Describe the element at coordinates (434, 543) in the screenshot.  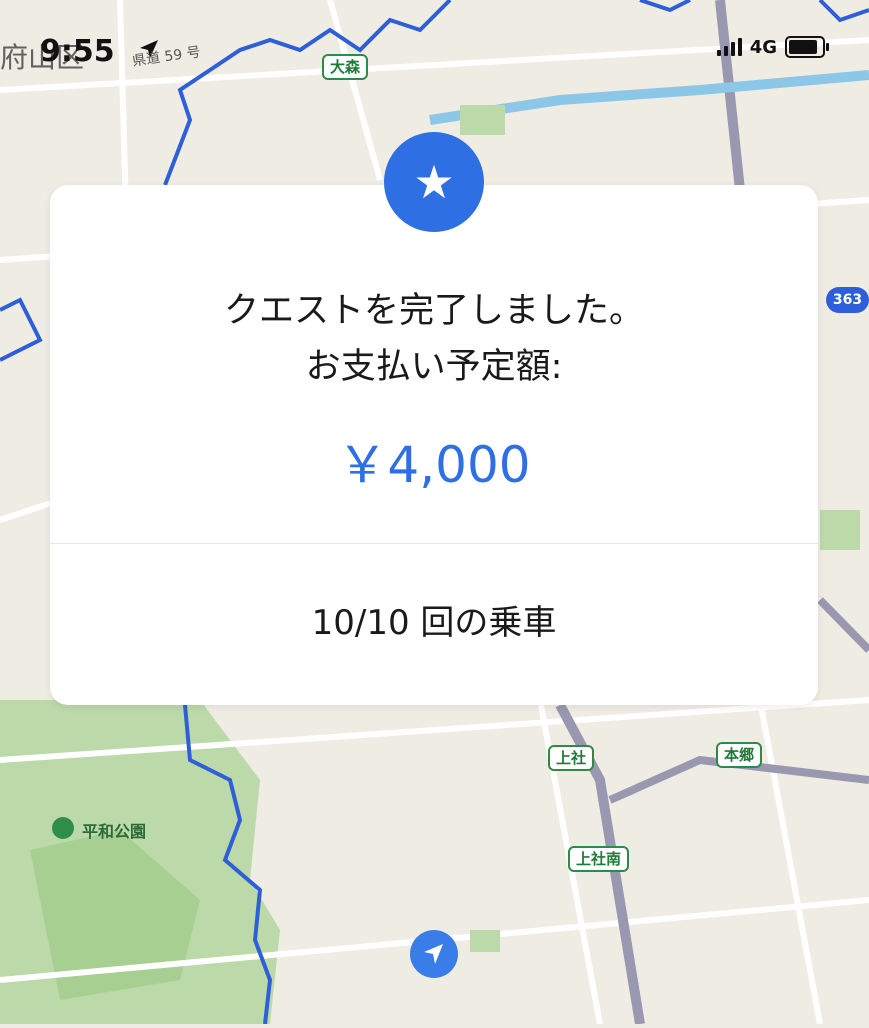
I see `divider` at that location.